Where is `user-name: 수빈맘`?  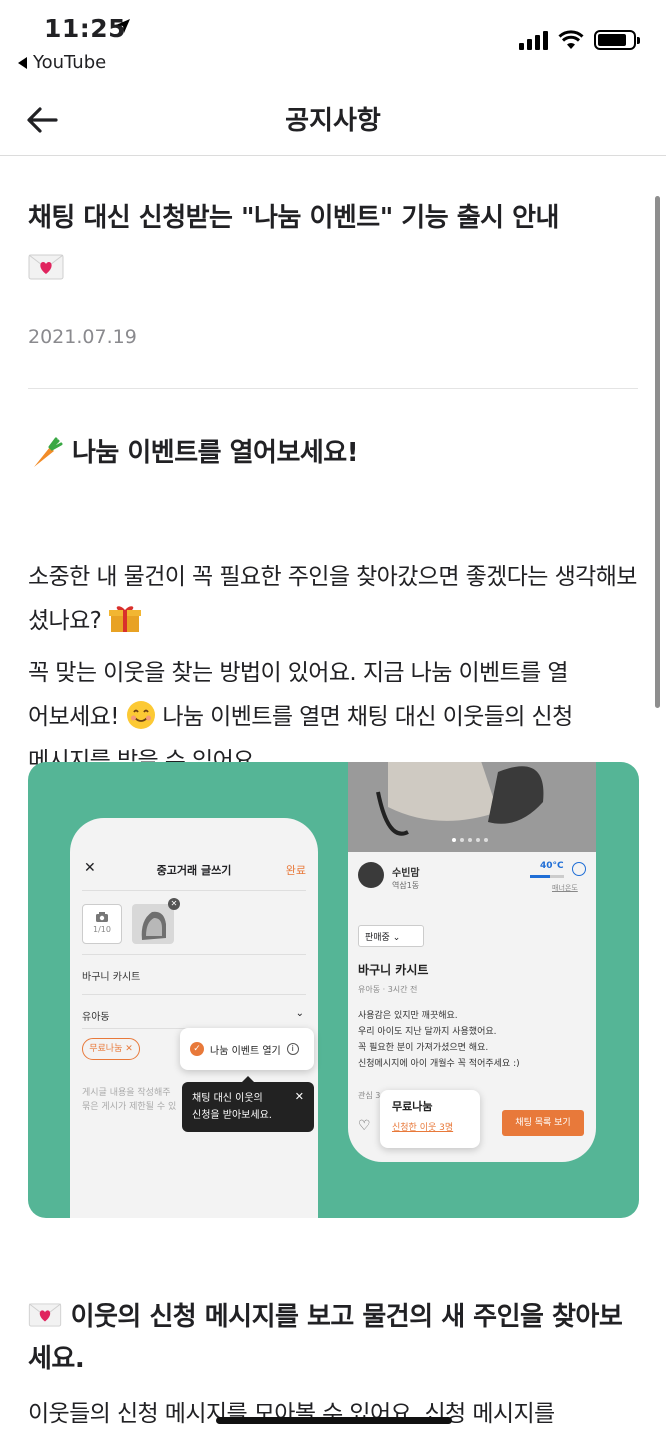
user-name: 수빈맘 is located at coordinates (406, 873).